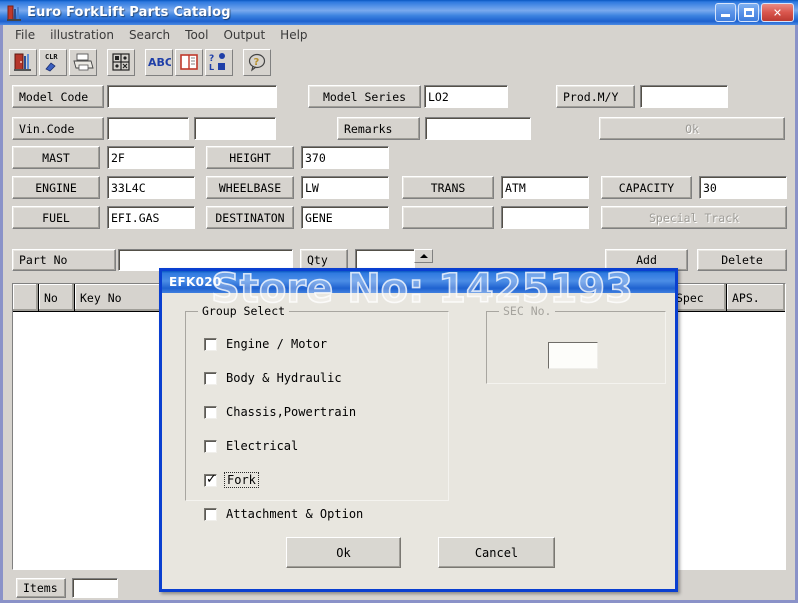  What do you see at coordinates (25, 35) in the screenshot?
I see `menu-item-file: File` at bounding box center [25, 35].